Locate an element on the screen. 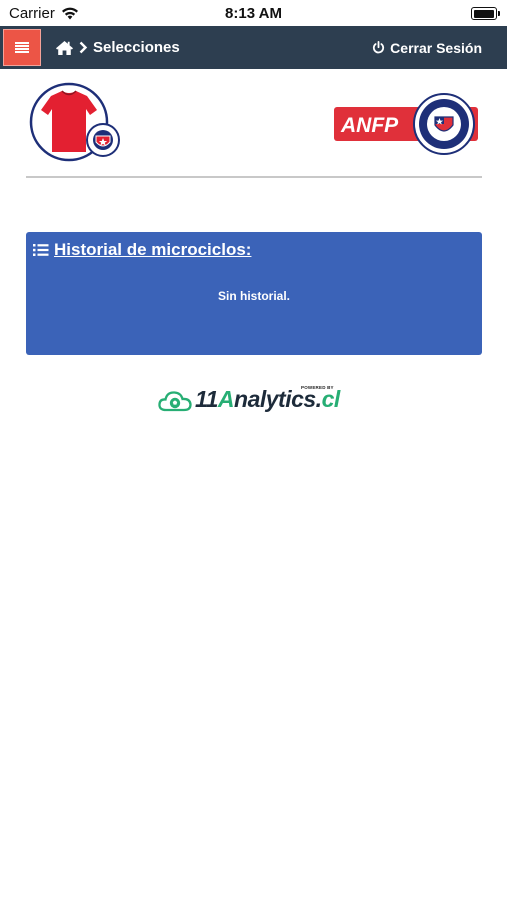 Image resolution: width=507 pixels, height=900 pixels. menu-button is located at coordinates (22, 47).